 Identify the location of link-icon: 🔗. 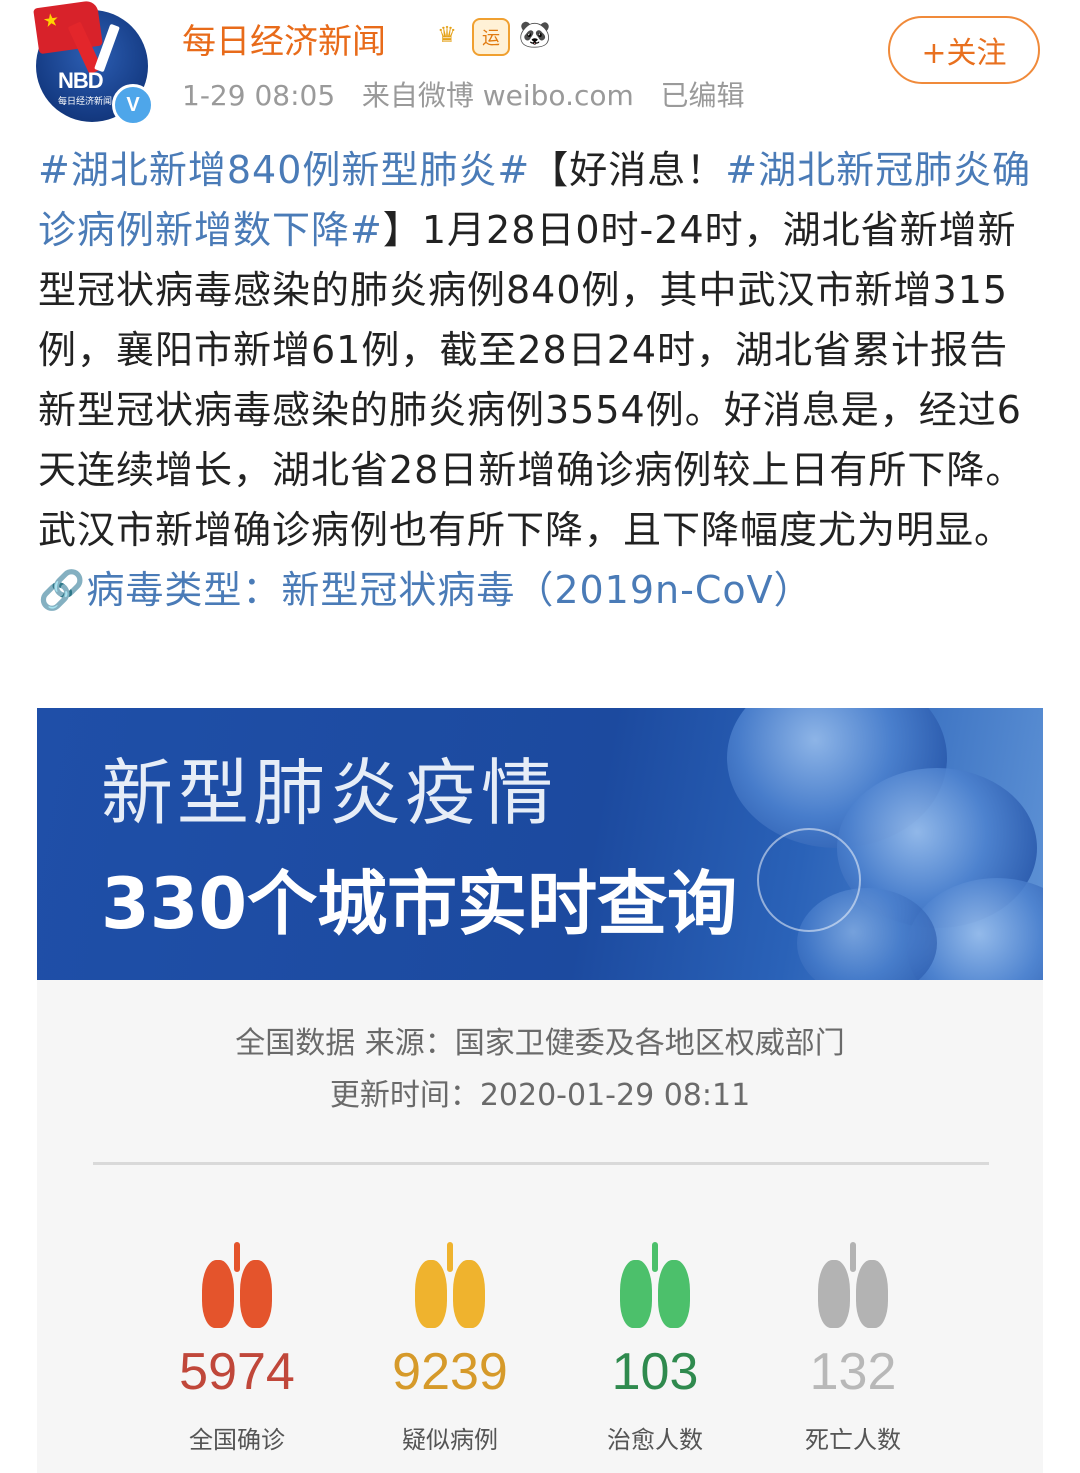
(62, 590).